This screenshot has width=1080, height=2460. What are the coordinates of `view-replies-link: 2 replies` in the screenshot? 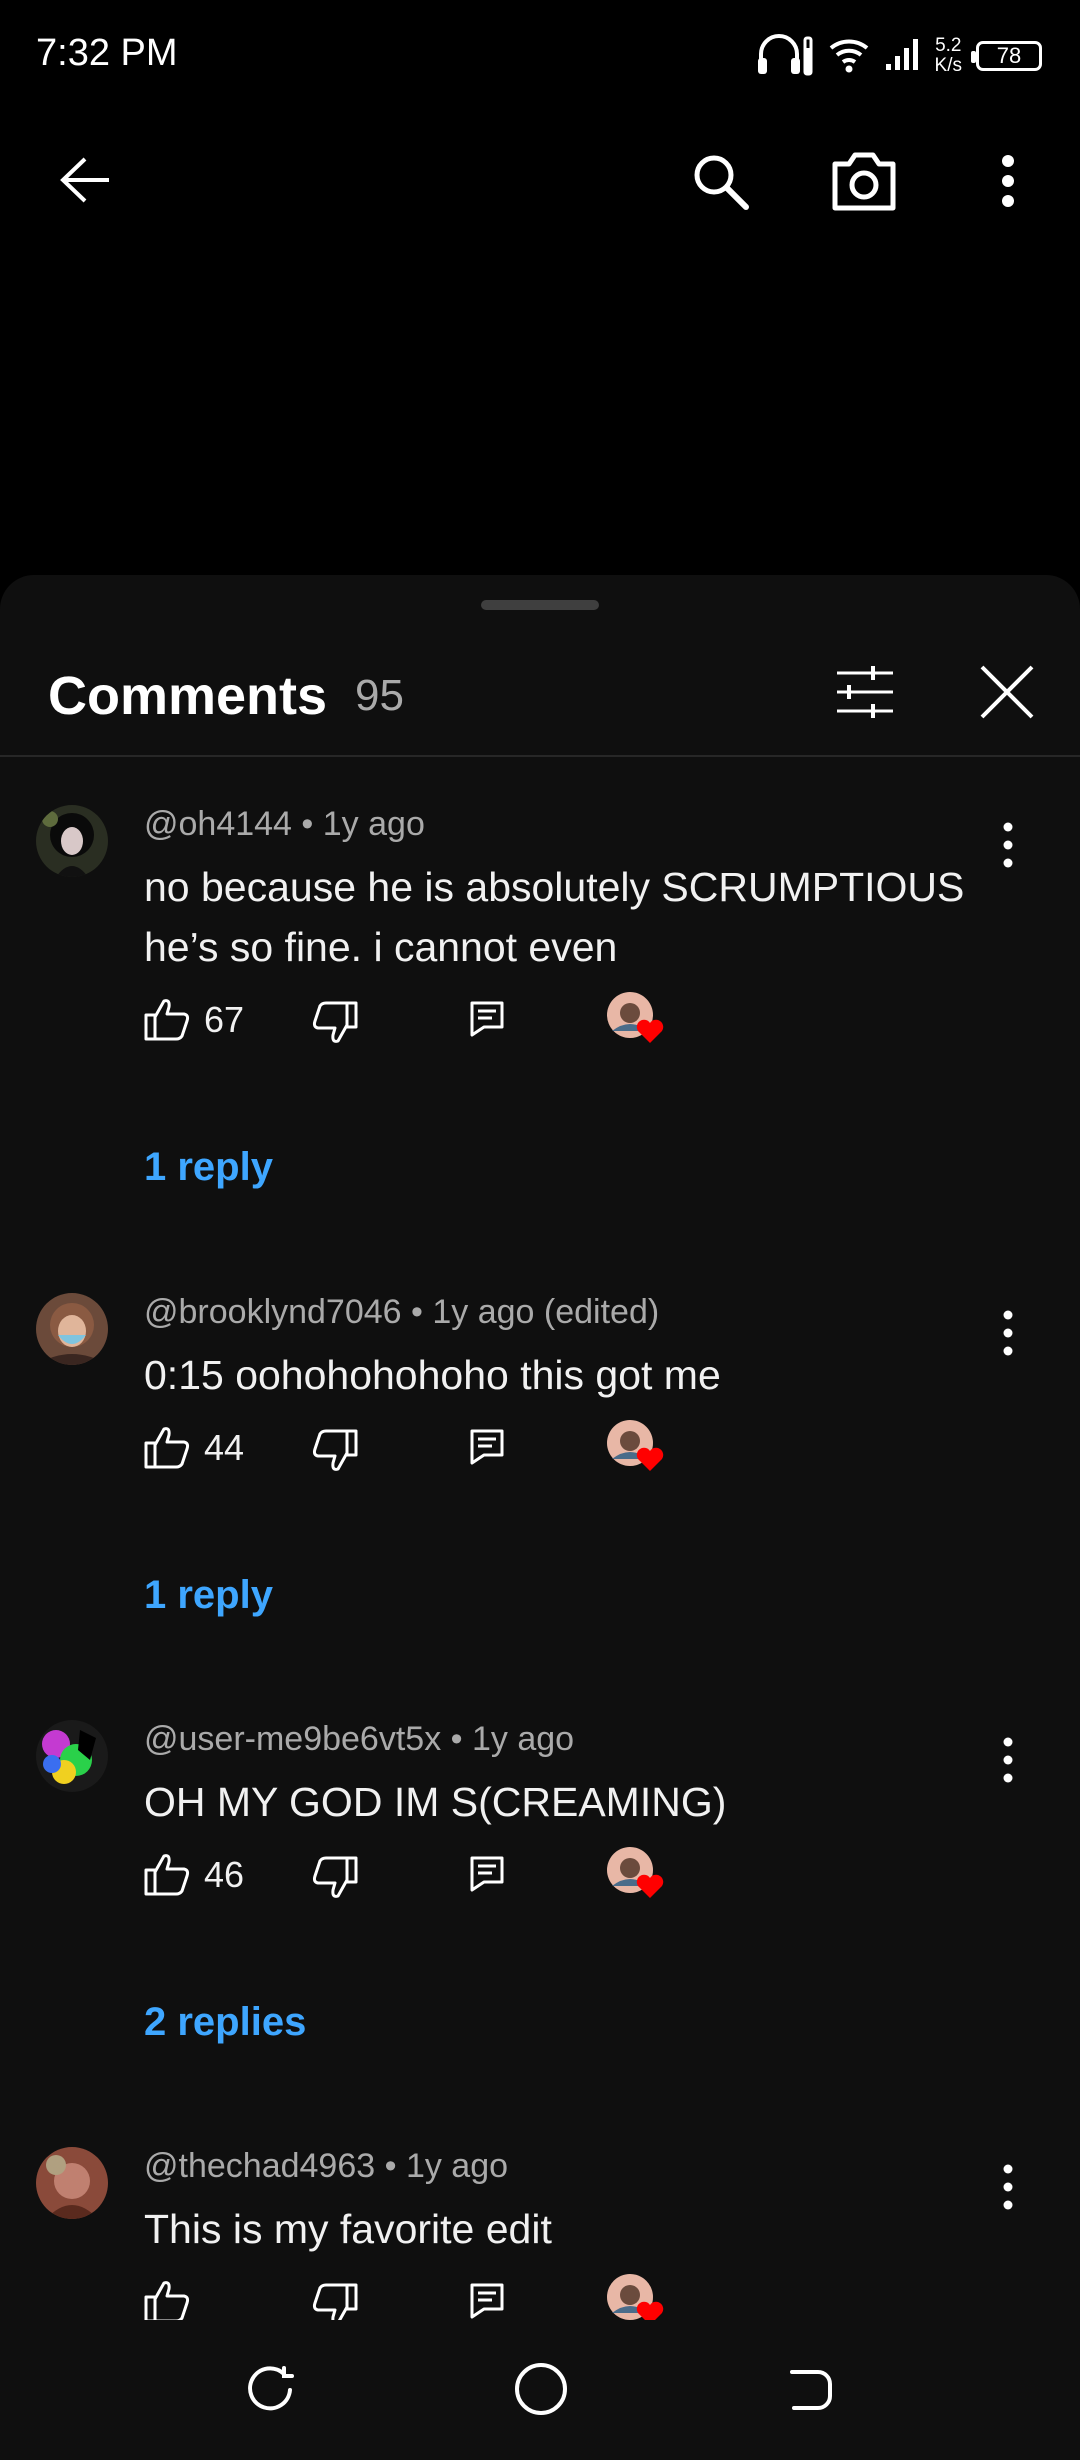 It's located at (225, 2022).